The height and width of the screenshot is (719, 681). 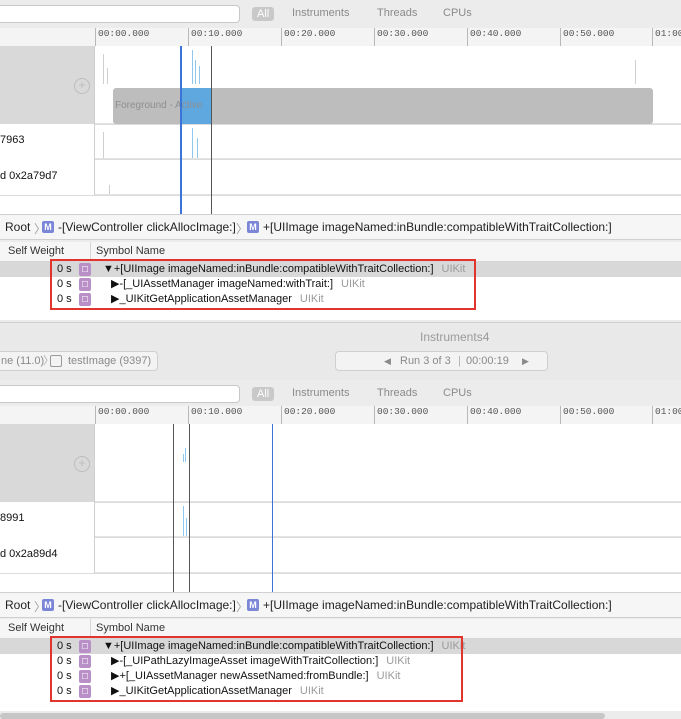 I want to click on track-label: 8991, so click(x=47, y=519).